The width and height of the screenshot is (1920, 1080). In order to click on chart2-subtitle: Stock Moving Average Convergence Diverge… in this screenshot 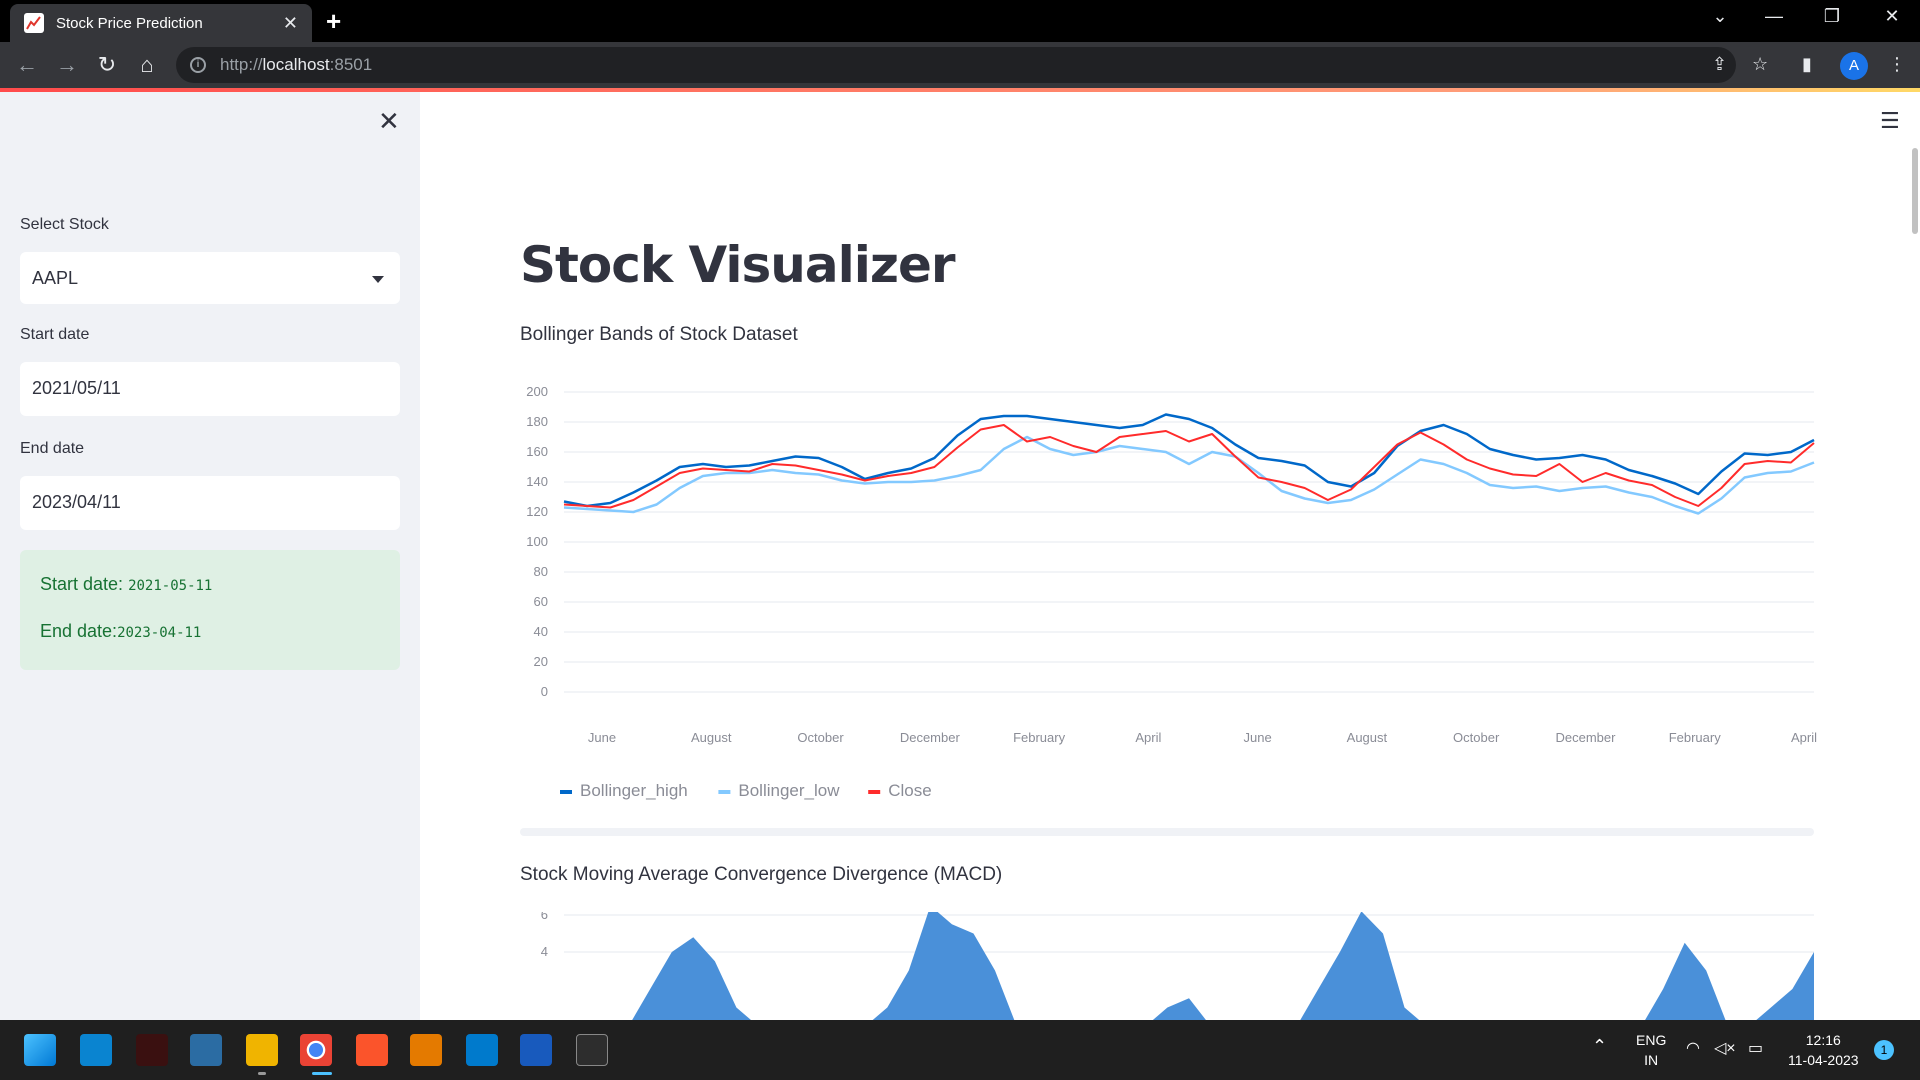, I will do `click(761, 874)`.